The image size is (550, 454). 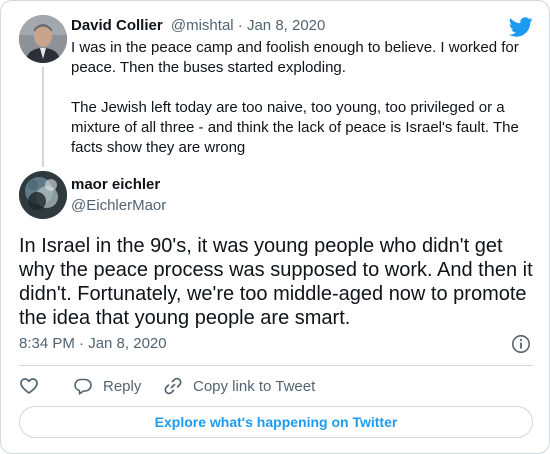 What do you see at coordinates (117, 25) in the screenshot?
I see `parent-author-name: David Collier` at bounding box center [117, 25].